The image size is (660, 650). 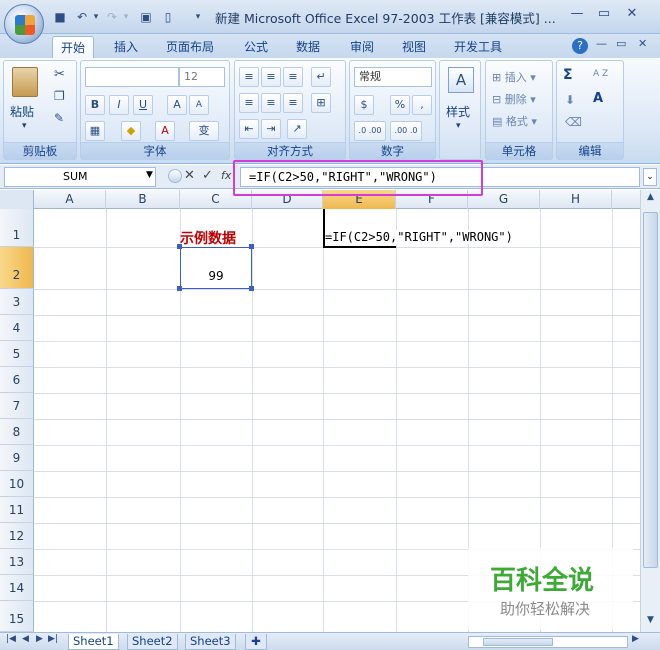 What do you see at coordinates (297, 129) in the screenshot?
I see `orientation-icon: ↗` at bounding box center [297, 129].